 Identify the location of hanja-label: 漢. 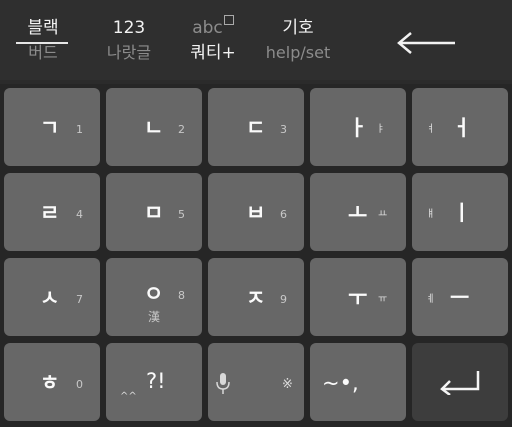
(154, 317).